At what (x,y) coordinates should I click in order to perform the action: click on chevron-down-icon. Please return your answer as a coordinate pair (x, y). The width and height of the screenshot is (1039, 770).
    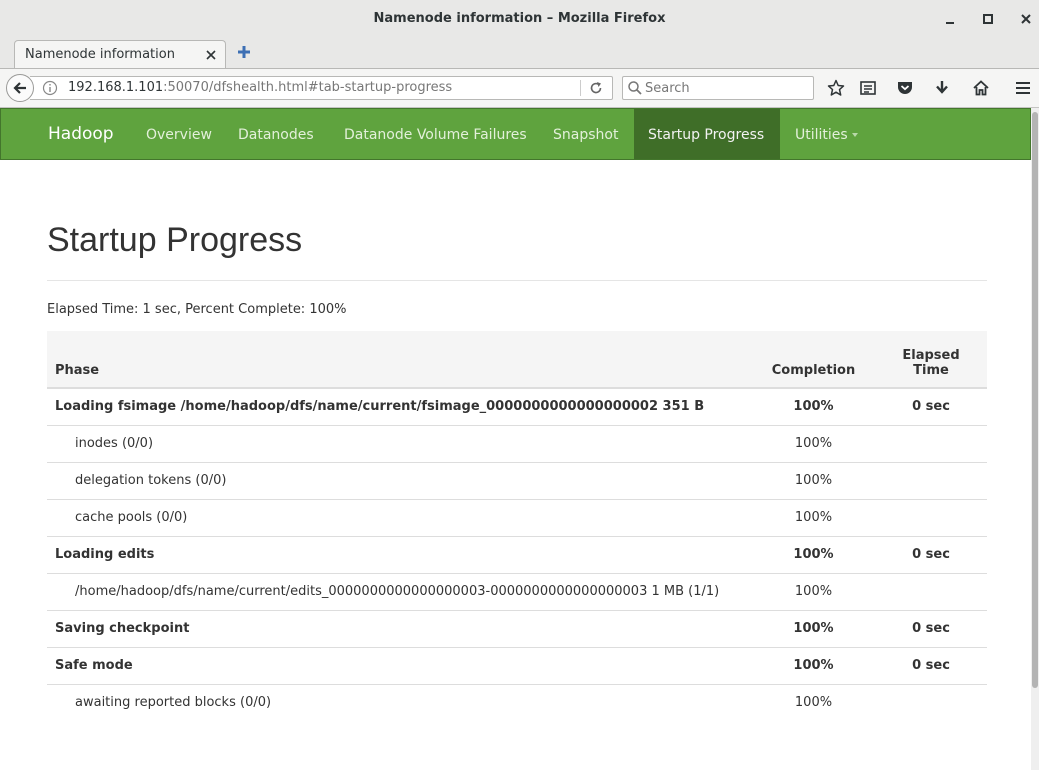
    Looking at the image, I should click on (854, 135).